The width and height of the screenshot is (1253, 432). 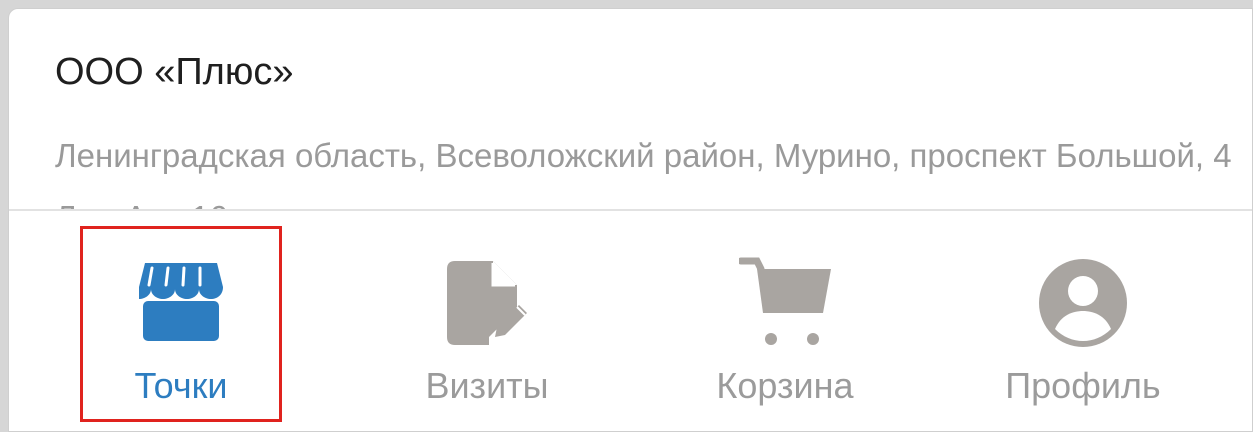 What do you see at coordinates (487, 385) in the screenshot?
I see `tab-visits-label: Визиты` at bounding box center [487, 385].